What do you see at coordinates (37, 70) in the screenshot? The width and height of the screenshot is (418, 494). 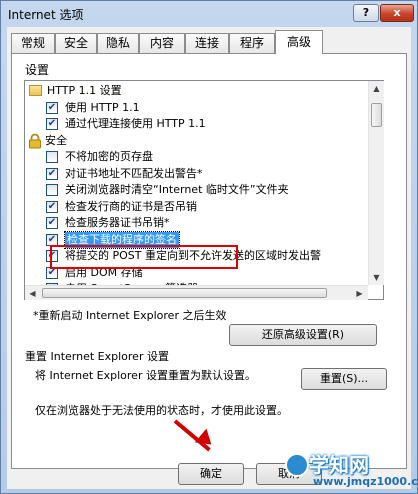 I see `settings-group-label: 设置` at bounding box center [37, 70].